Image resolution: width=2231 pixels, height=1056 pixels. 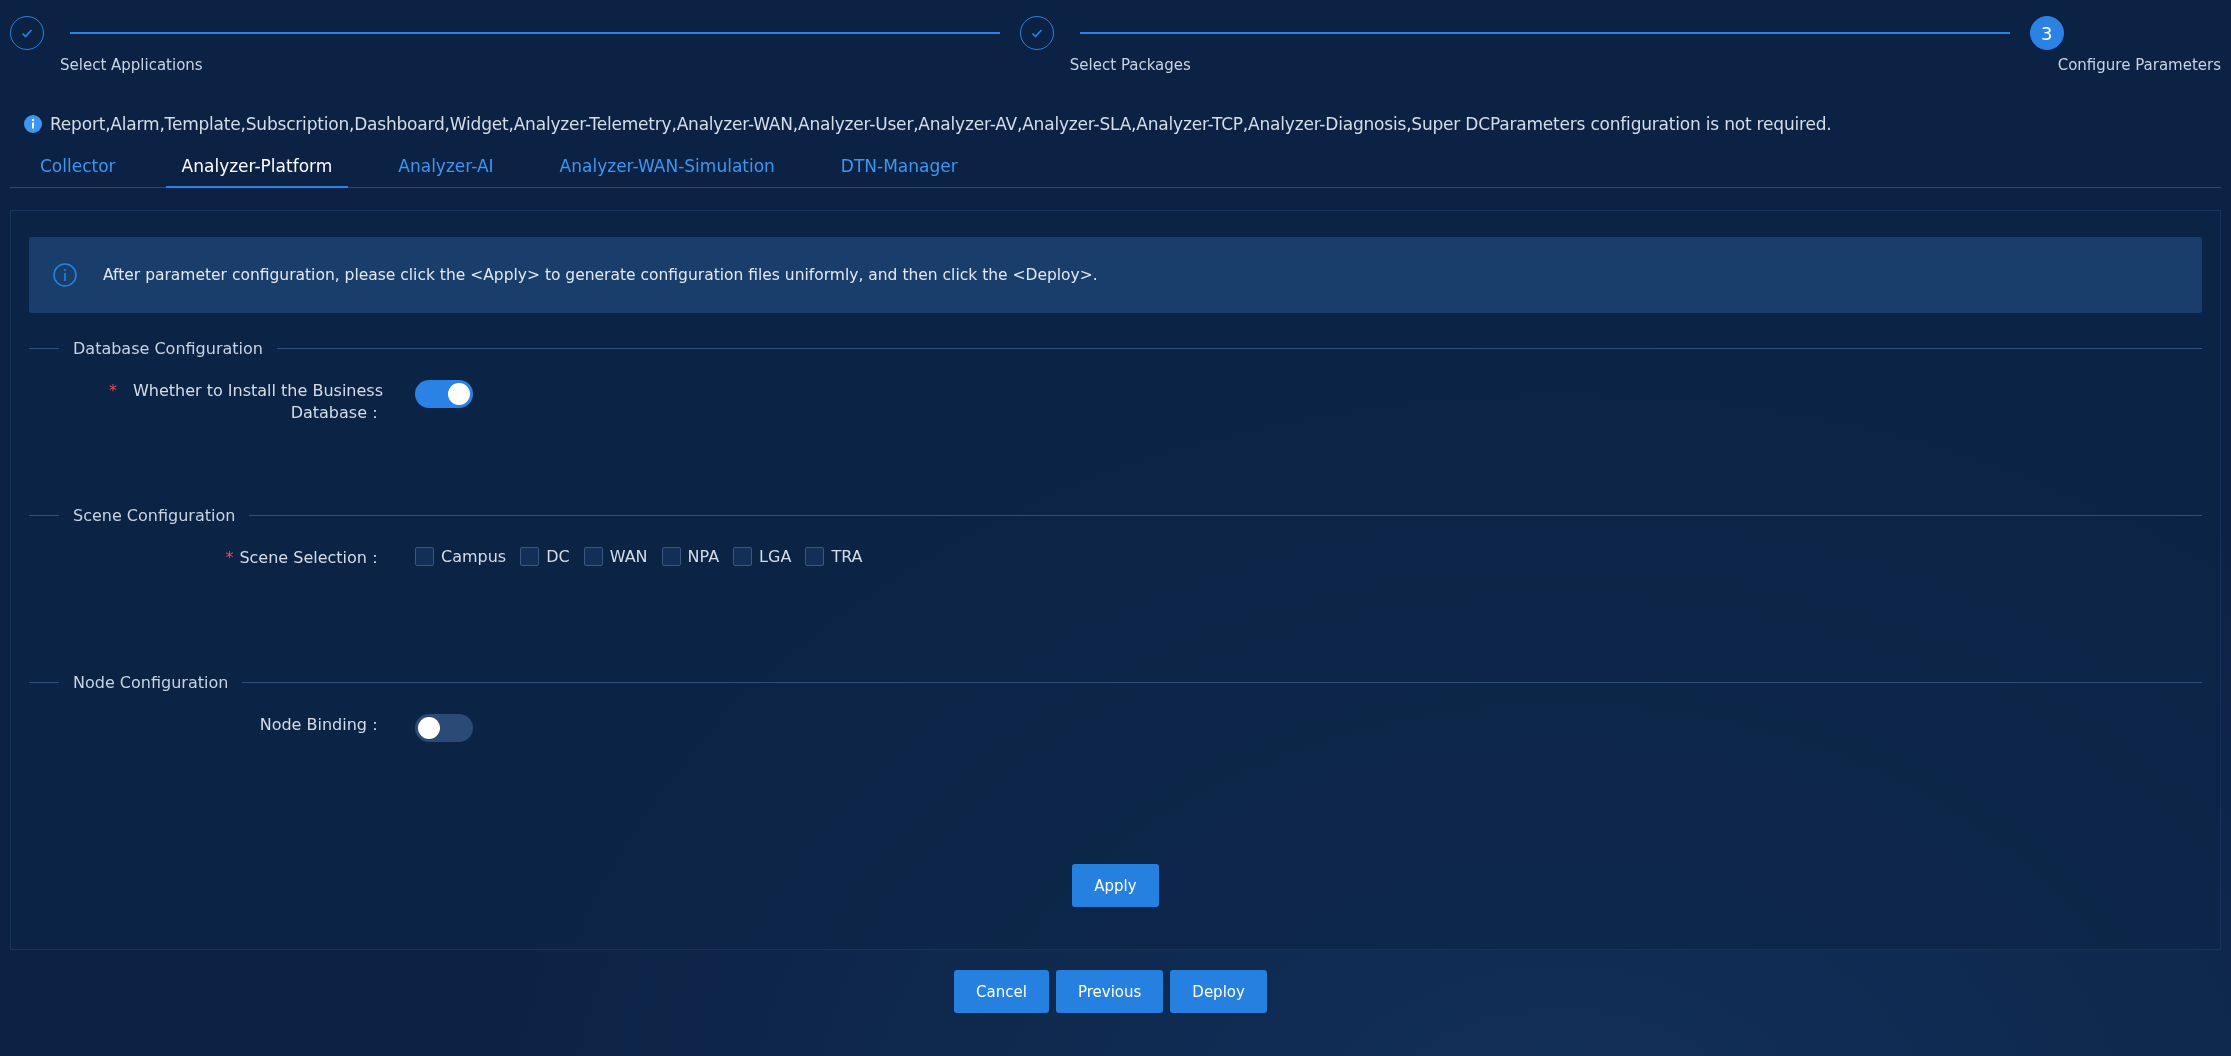 I want to click on tab: Analyzer-Platform, so click(x=257, y=168).